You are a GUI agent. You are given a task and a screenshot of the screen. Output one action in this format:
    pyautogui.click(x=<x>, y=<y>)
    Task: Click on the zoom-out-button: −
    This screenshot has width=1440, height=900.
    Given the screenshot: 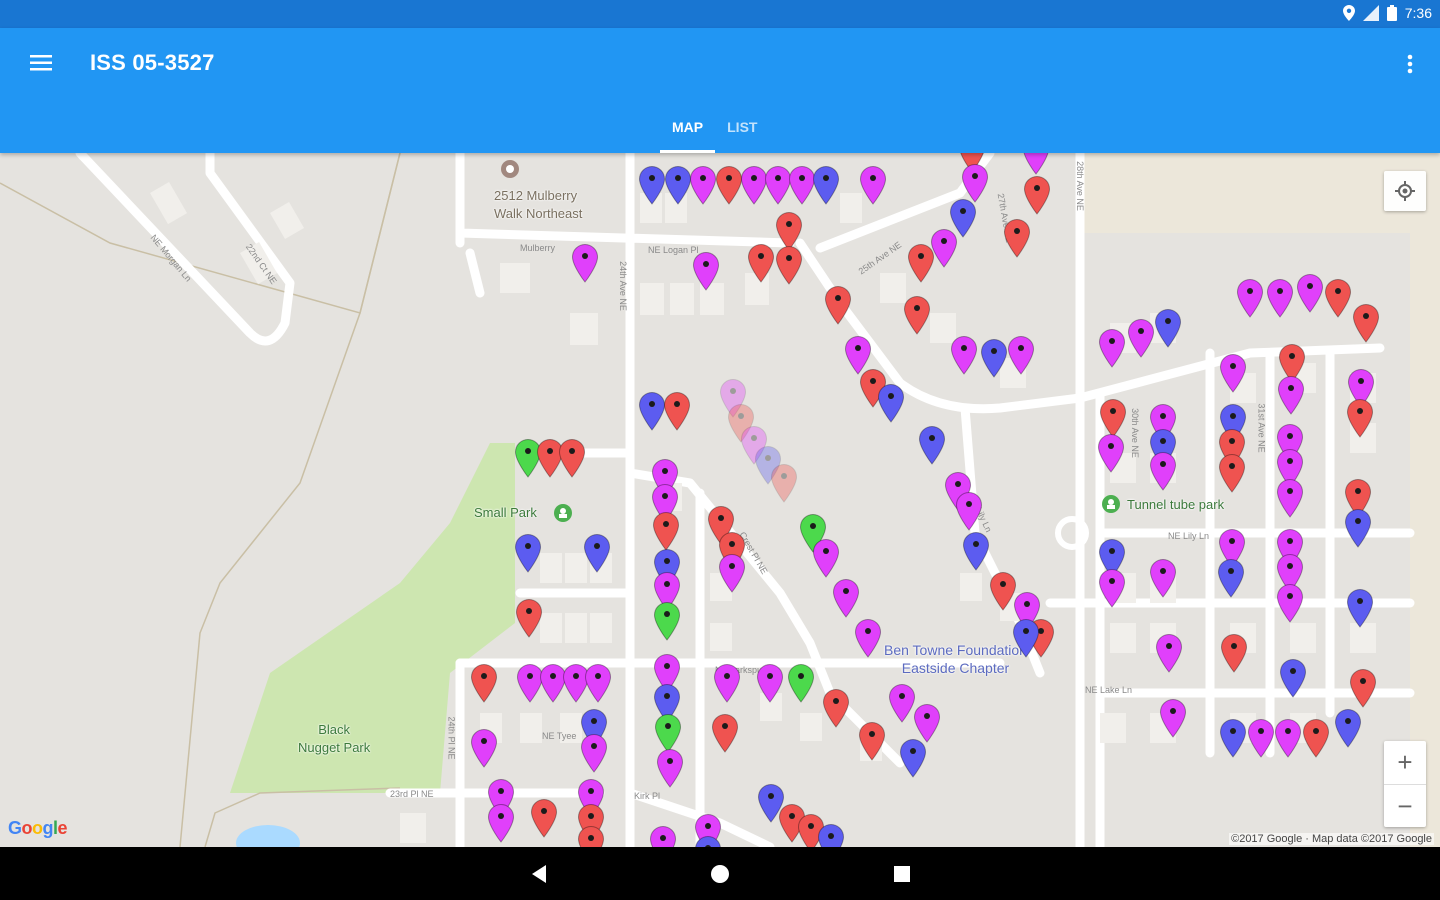 What is the action you would take?
    pyautogui.click(x=1405, y=806)
    